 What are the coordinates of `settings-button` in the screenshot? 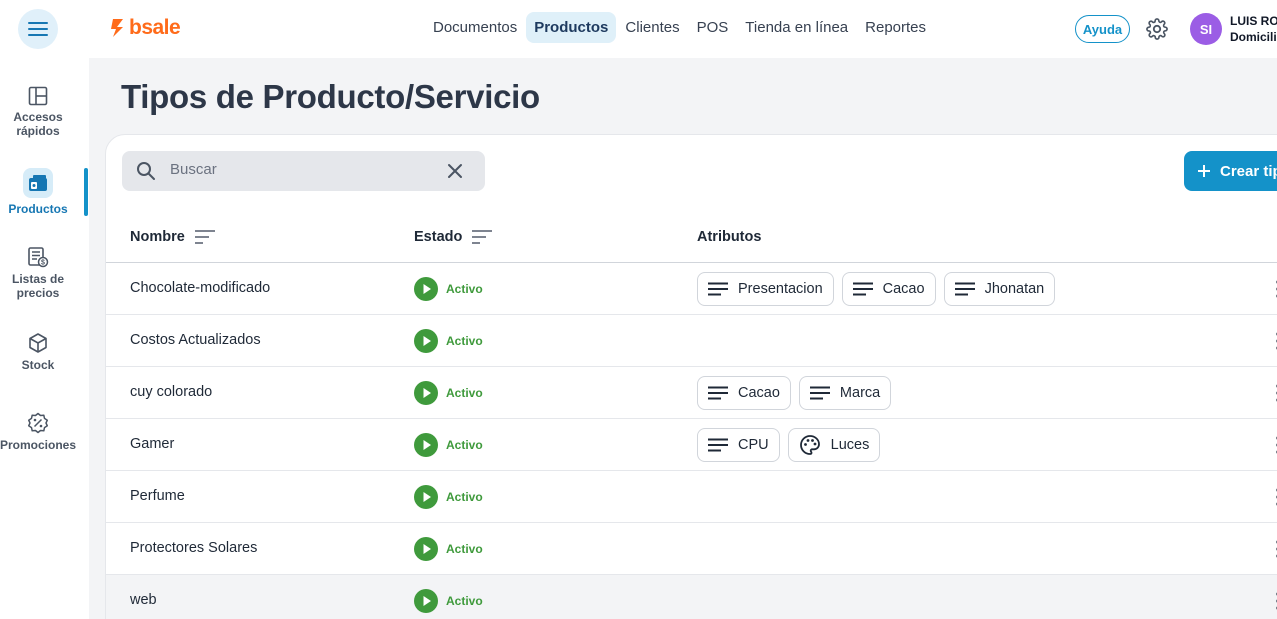 It's located at (1157, 31).